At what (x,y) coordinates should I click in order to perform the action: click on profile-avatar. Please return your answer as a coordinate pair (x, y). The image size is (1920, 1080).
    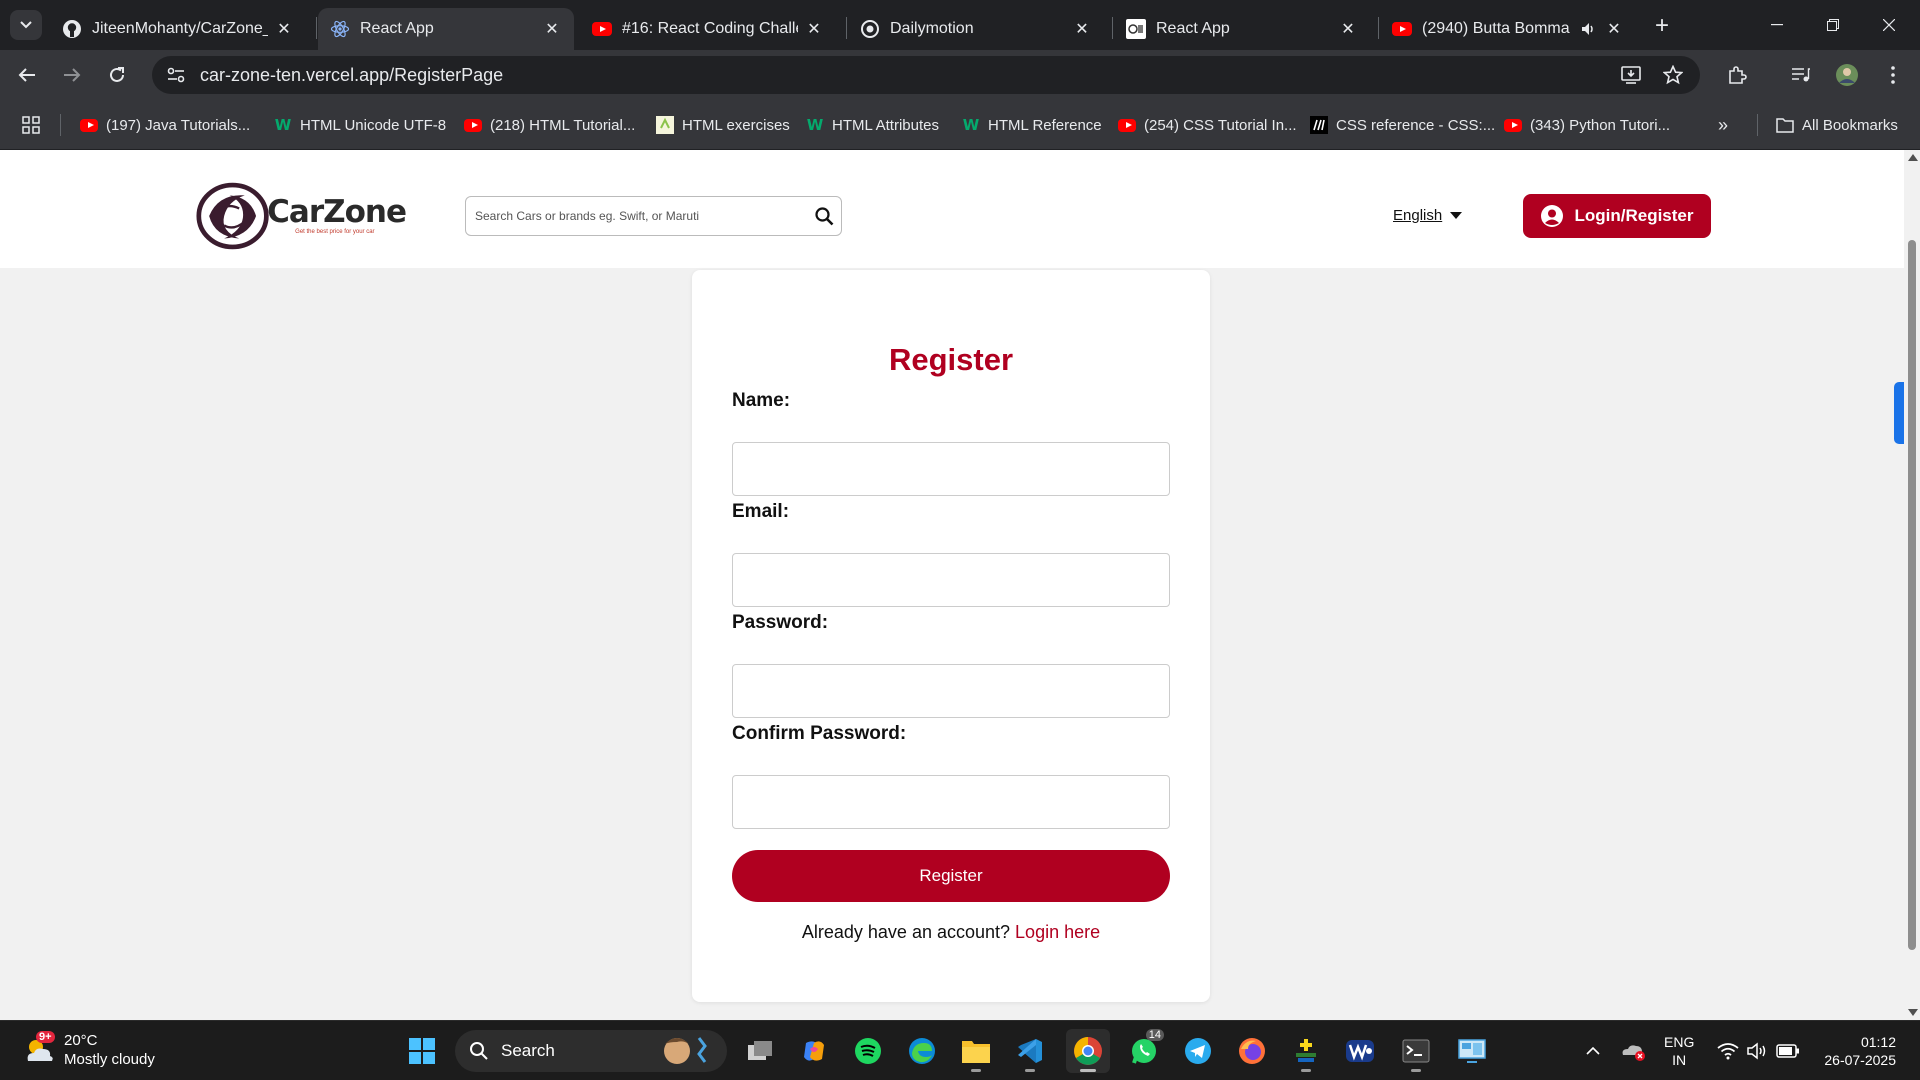
    Looking at the image, I should click on (1847, 75).